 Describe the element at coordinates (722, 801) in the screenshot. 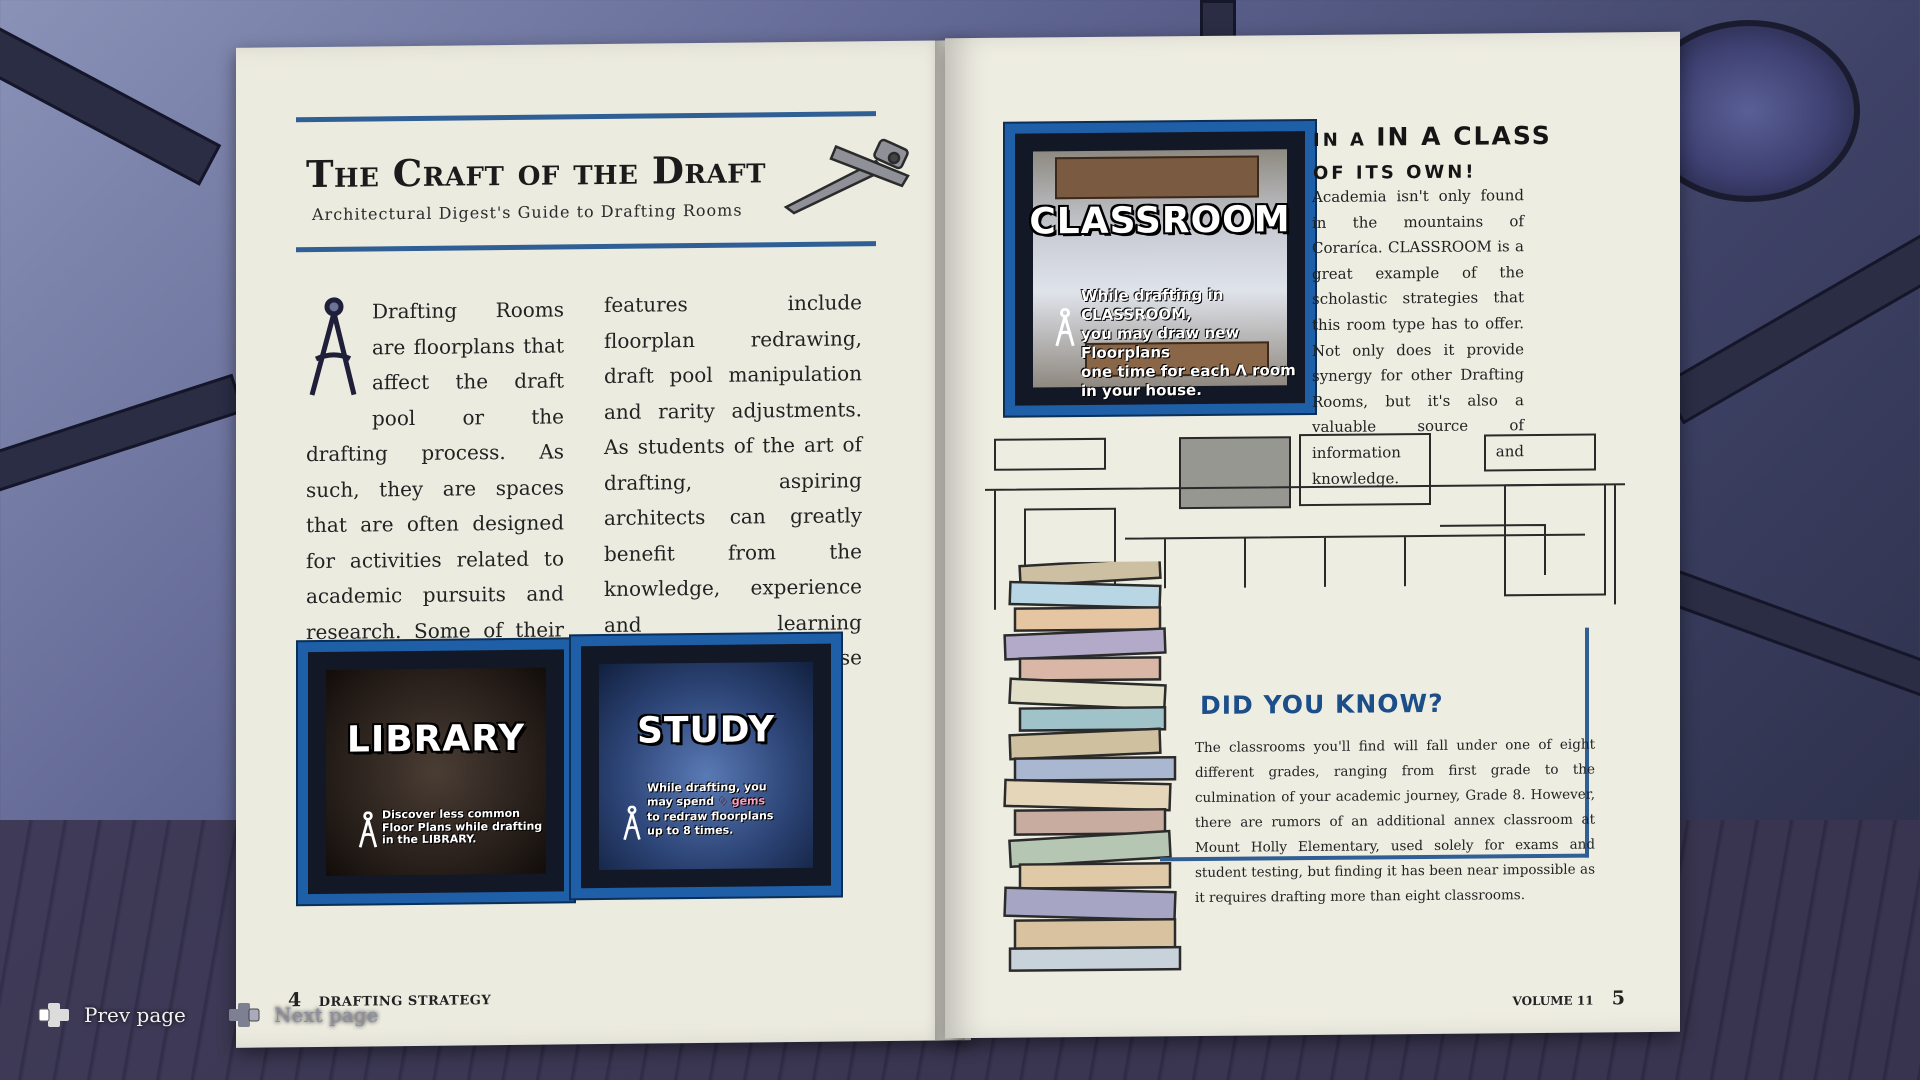

I see `gem-icon: ♢` at that location.